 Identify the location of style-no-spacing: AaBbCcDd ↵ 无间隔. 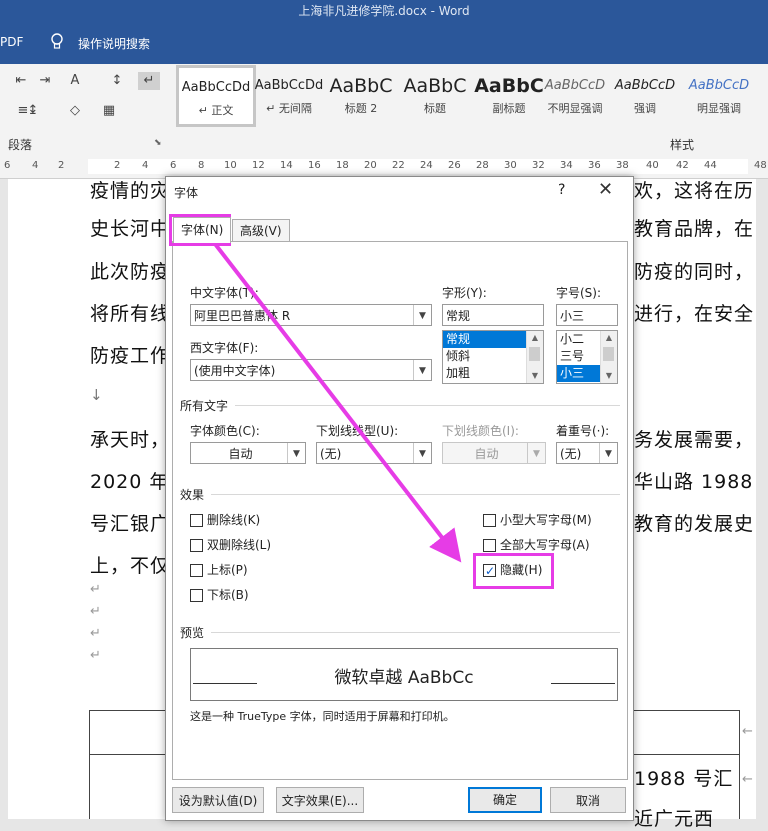
(289, 94).